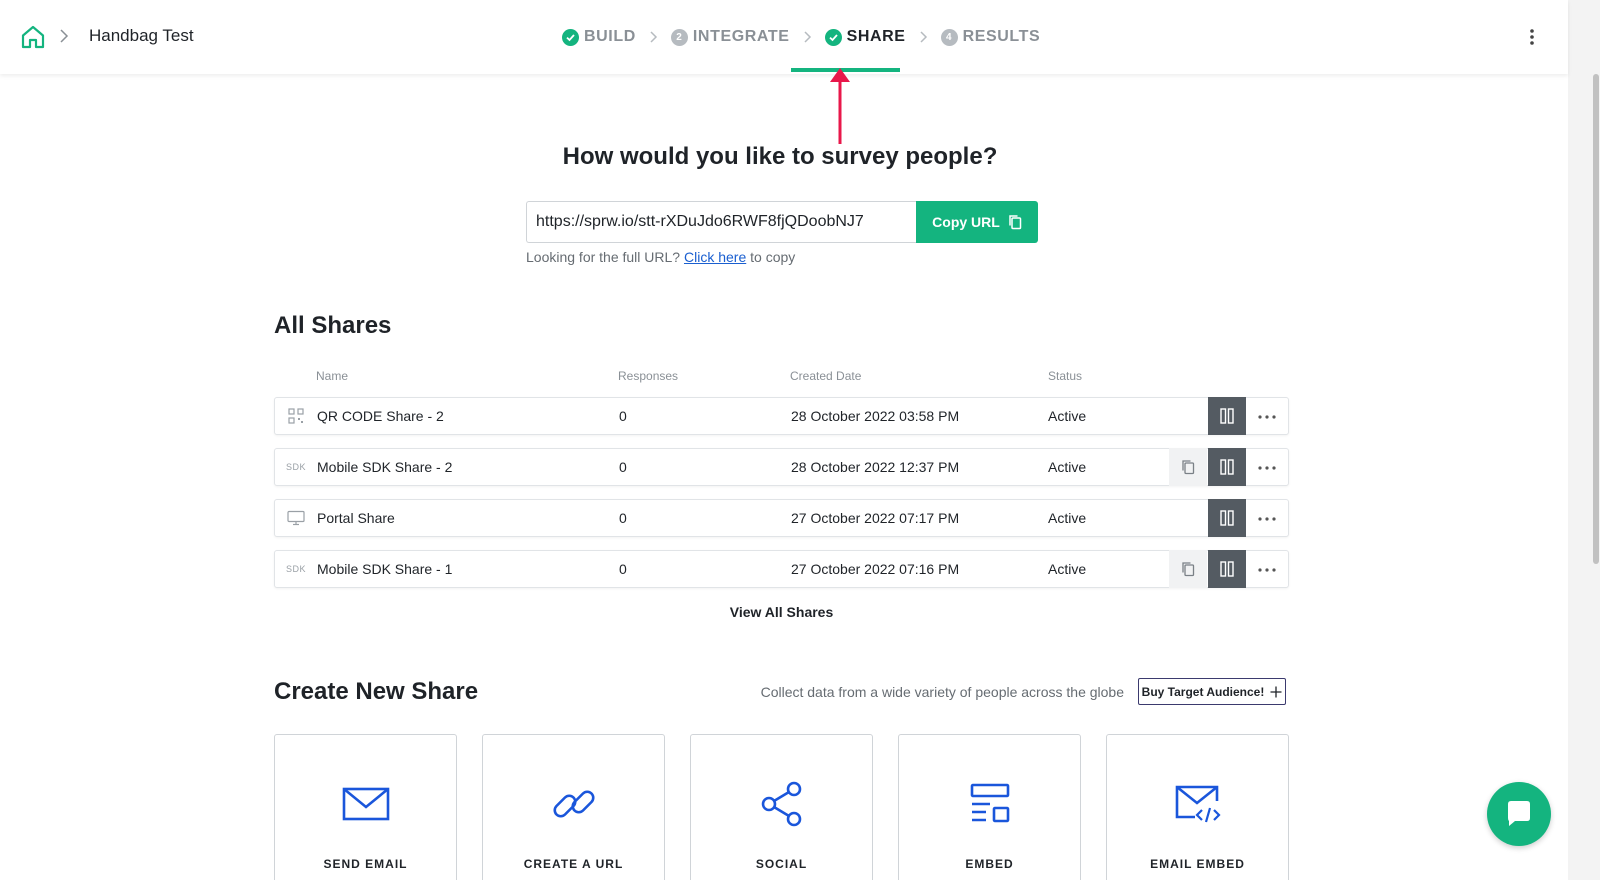 The image size is (1600, 880). Describe the element at coordinates (876, 36) in the screenshot. I see `step-label: SHARE` at that location.